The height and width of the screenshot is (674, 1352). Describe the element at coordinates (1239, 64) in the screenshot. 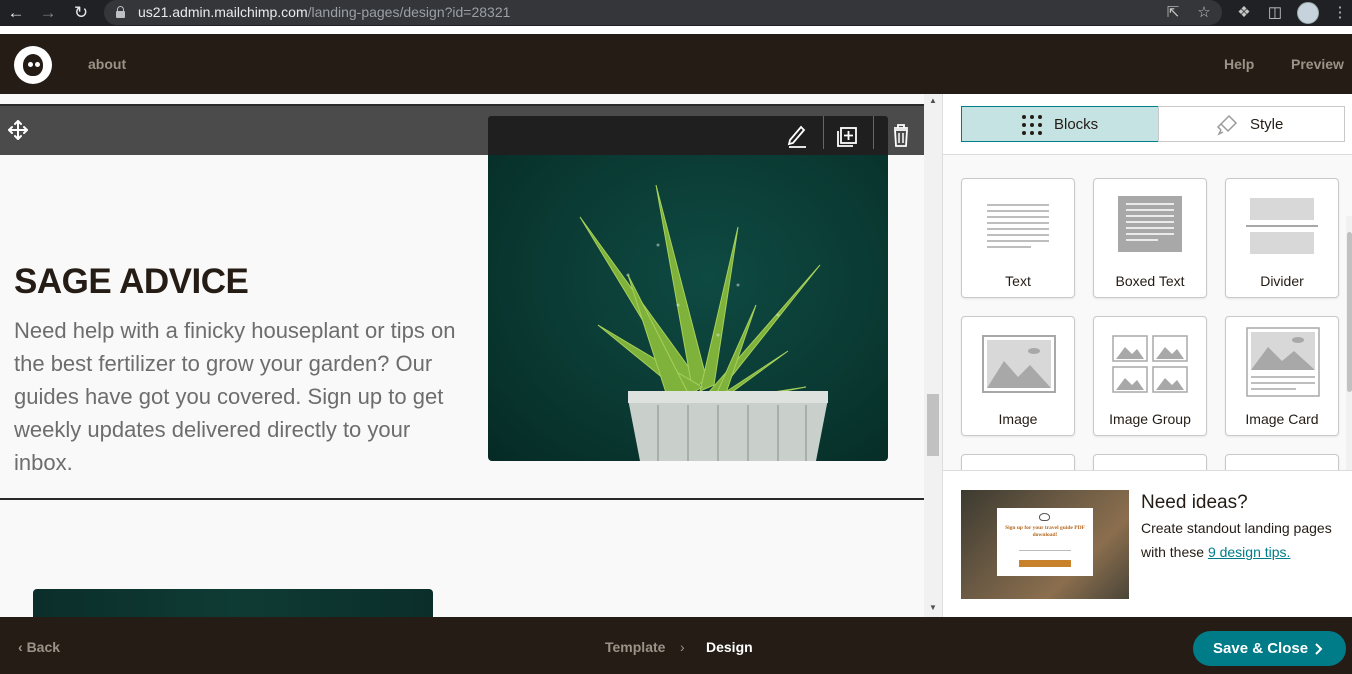

I see `help-link: Help` at that location.